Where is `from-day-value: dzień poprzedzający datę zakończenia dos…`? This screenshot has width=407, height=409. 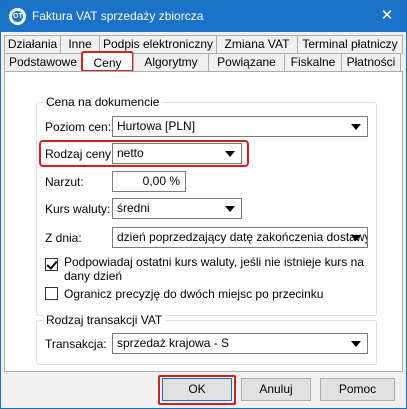 from-day-value: dzień poprzedzający datę zakończenia dos… is located at coordinates (242, 237).